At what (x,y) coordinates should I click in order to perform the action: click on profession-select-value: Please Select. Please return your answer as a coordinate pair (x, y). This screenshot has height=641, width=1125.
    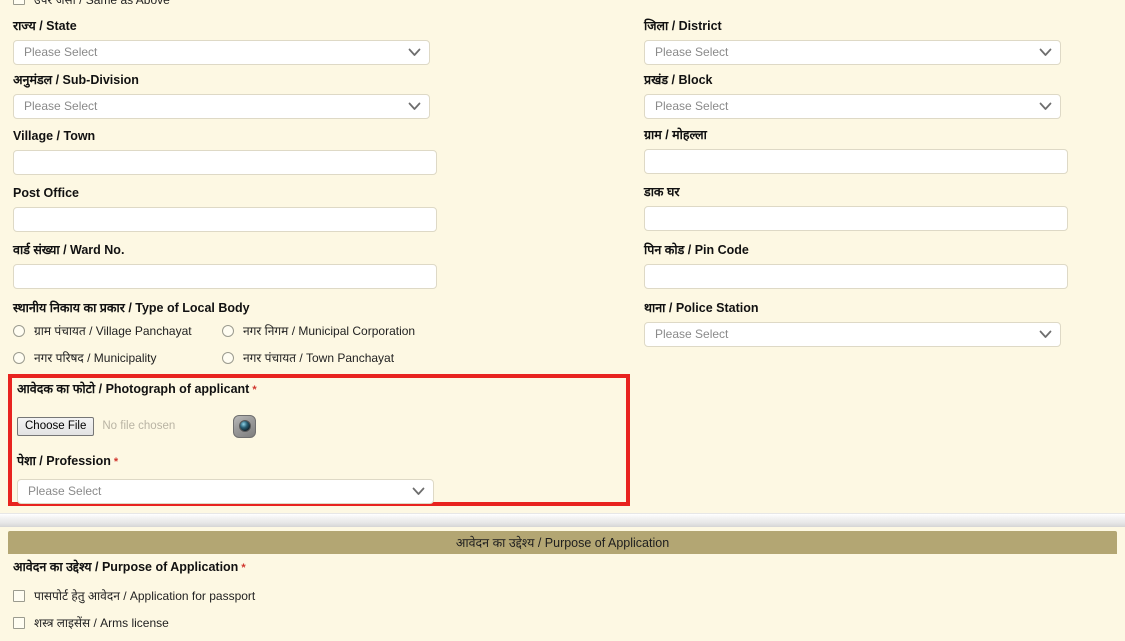
    Looking at the image, I should click on (65, 491).